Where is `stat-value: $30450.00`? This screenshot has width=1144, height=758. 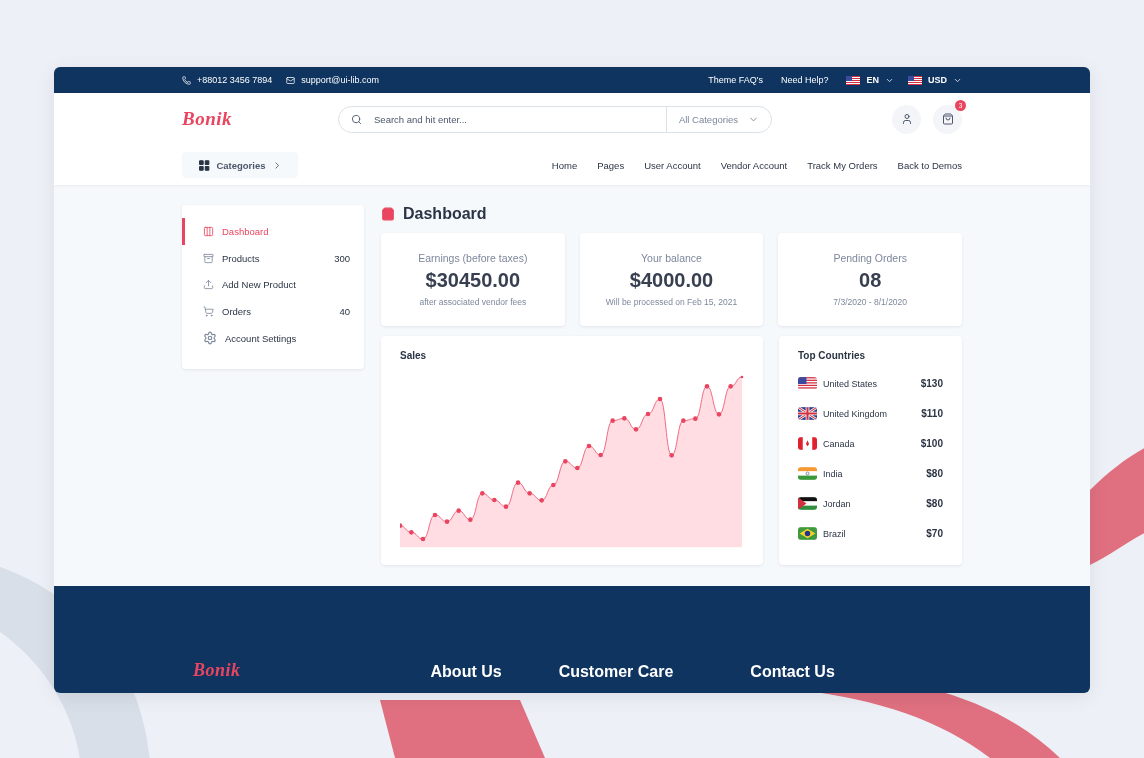 stat-value: $30450.00 is located at coordinates (473, 280).